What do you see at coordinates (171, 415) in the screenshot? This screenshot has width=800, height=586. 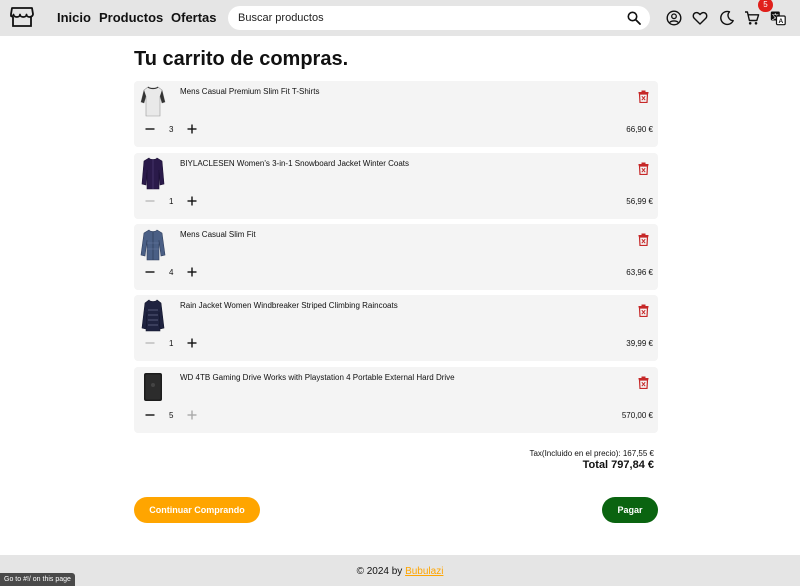 I see `quantity-value: 5` at bounding box center [171, 415].